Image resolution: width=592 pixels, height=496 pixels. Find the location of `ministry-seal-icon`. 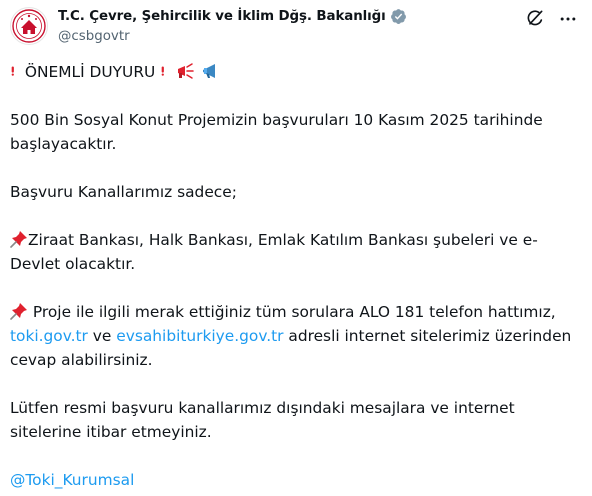

ministry-seal-icon is located at coordinates (29, 26).